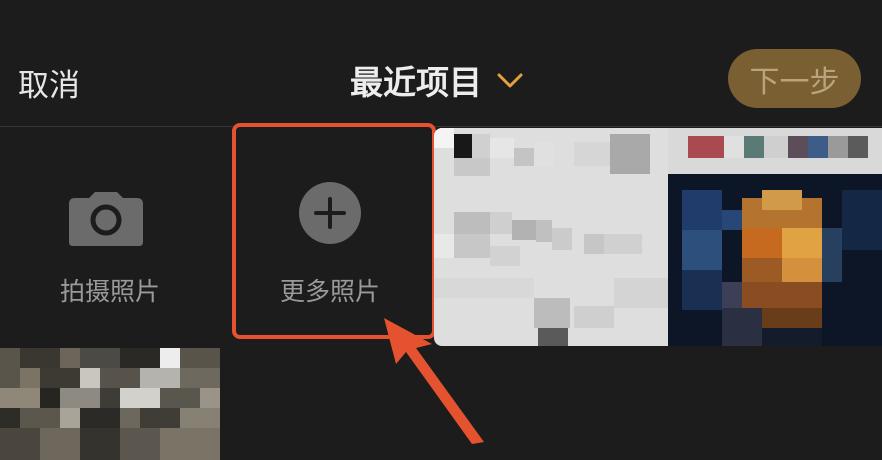 The height and width of the screenshot is (460, 882). I want to click on take-photo-label: 拍摄照片, so click(109, 291).